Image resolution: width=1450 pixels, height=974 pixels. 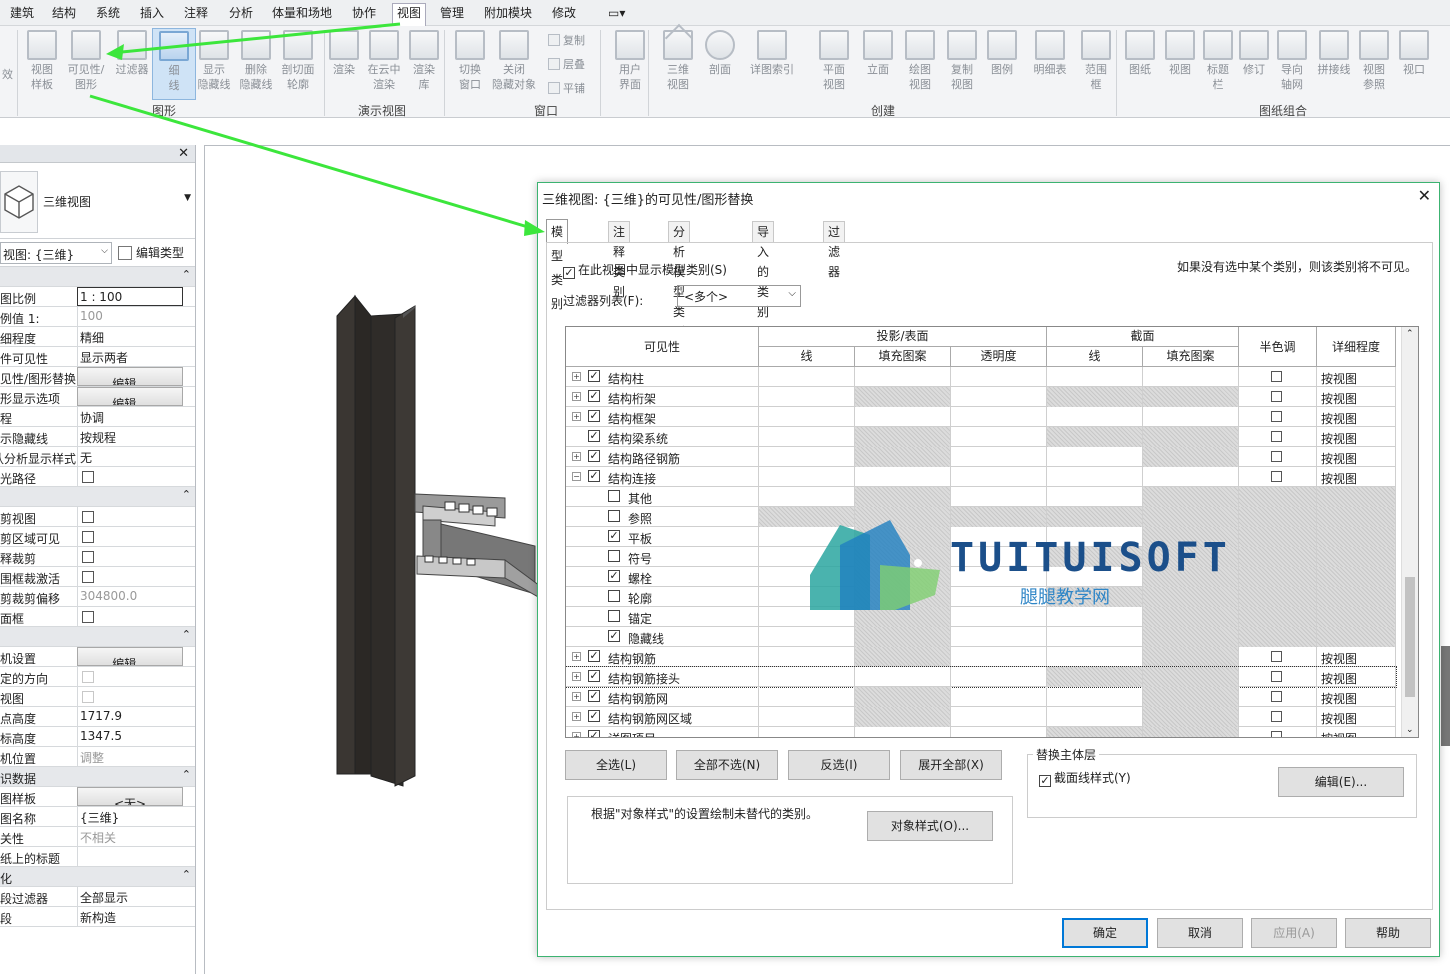 I want to click on category-row: ✓ 结构梁系统 按视图, so click(x=981, y=437).